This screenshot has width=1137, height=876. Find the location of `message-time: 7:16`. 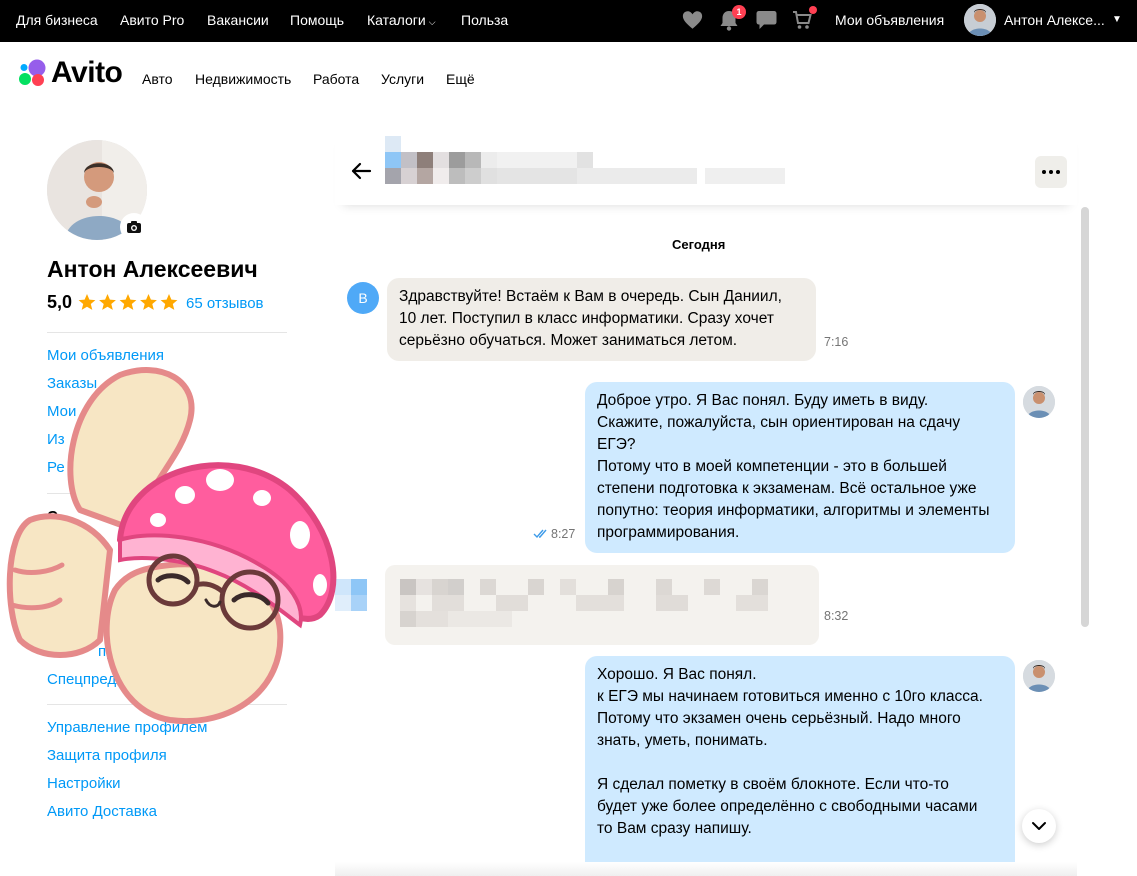

message-time: 7:16 is located at coordinates (836, 342).